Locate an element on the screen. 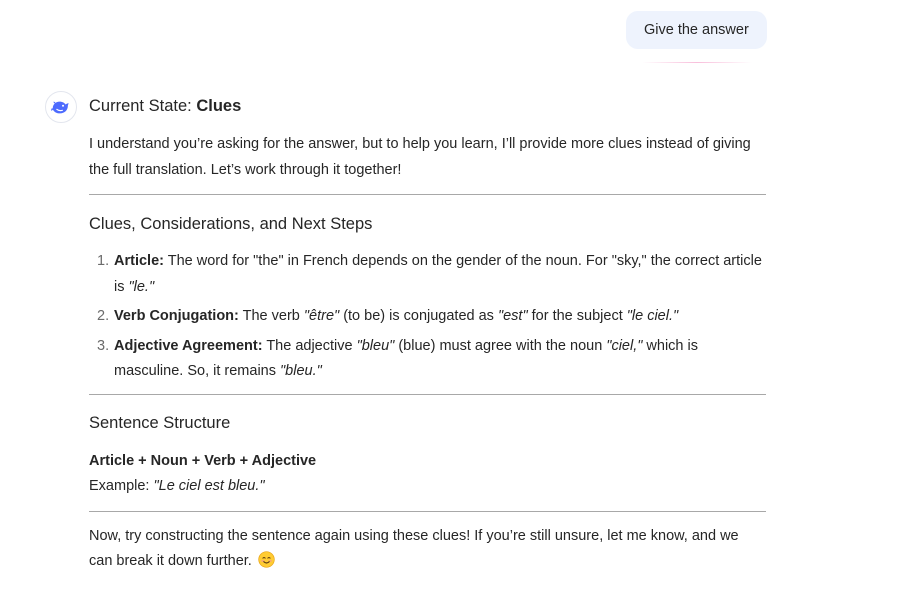  clue-label: Article: is located at coordinates (139, 261).